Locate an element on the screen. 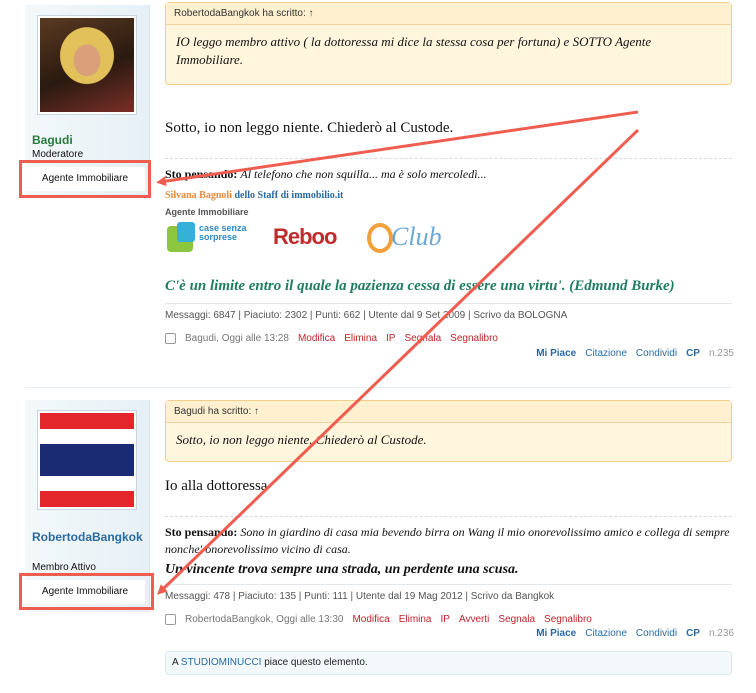 The height and width of the screenshot is (693, 756). post-meta: RobertodaBangkok, Oggi alle 13:30 is located at coordinates (264, 619).